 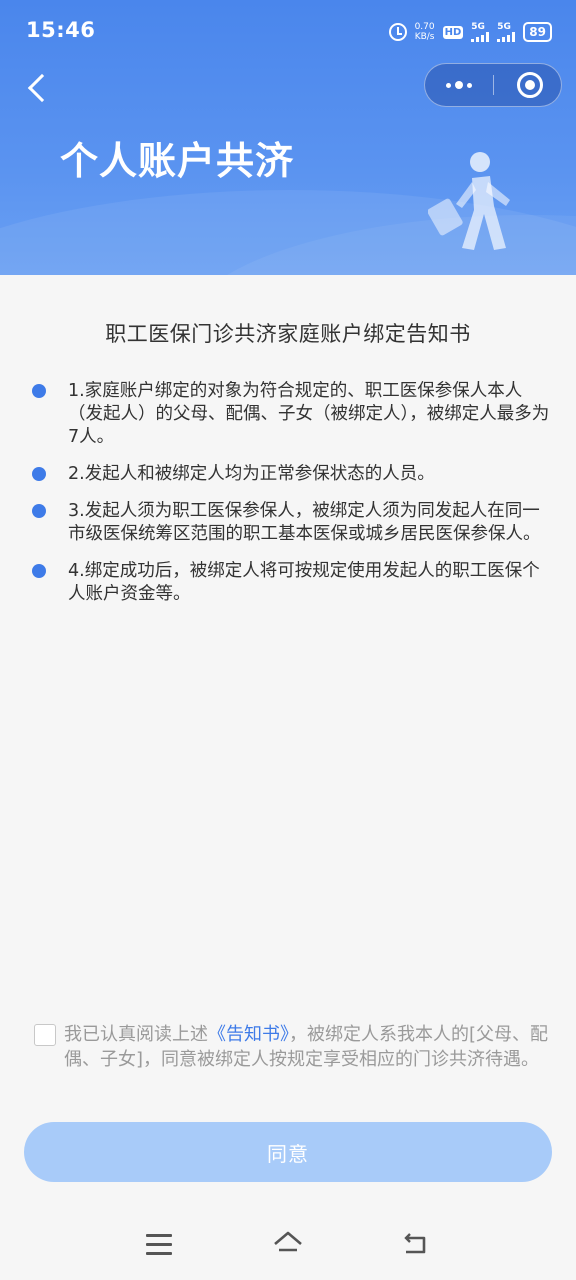 What do you see at coordinates (424, 37) in the screenshot?
I see `network-speed-unit: KB/s` at bounding box center [424, 37].